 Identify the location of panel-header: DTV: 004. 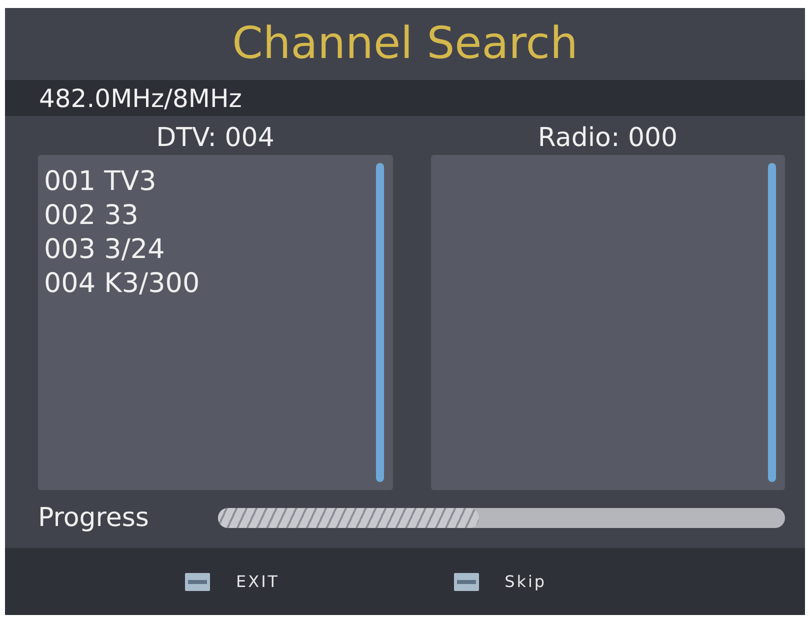
(215, 138).